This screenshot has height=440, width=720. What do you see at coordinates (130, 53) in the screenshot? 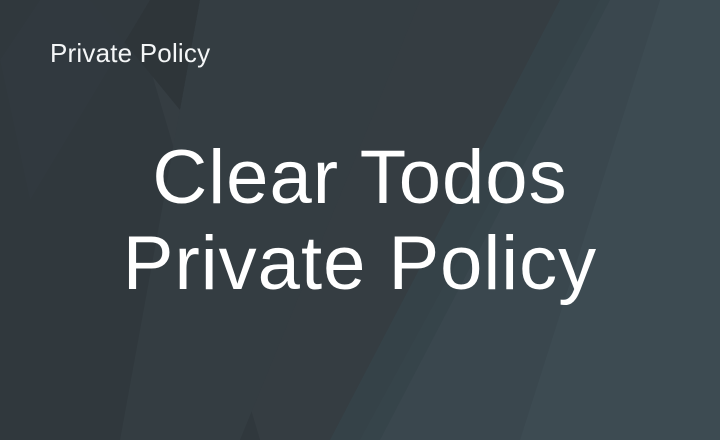
I see `site-name-label: Private Policy` at bounding box center [130, 53].